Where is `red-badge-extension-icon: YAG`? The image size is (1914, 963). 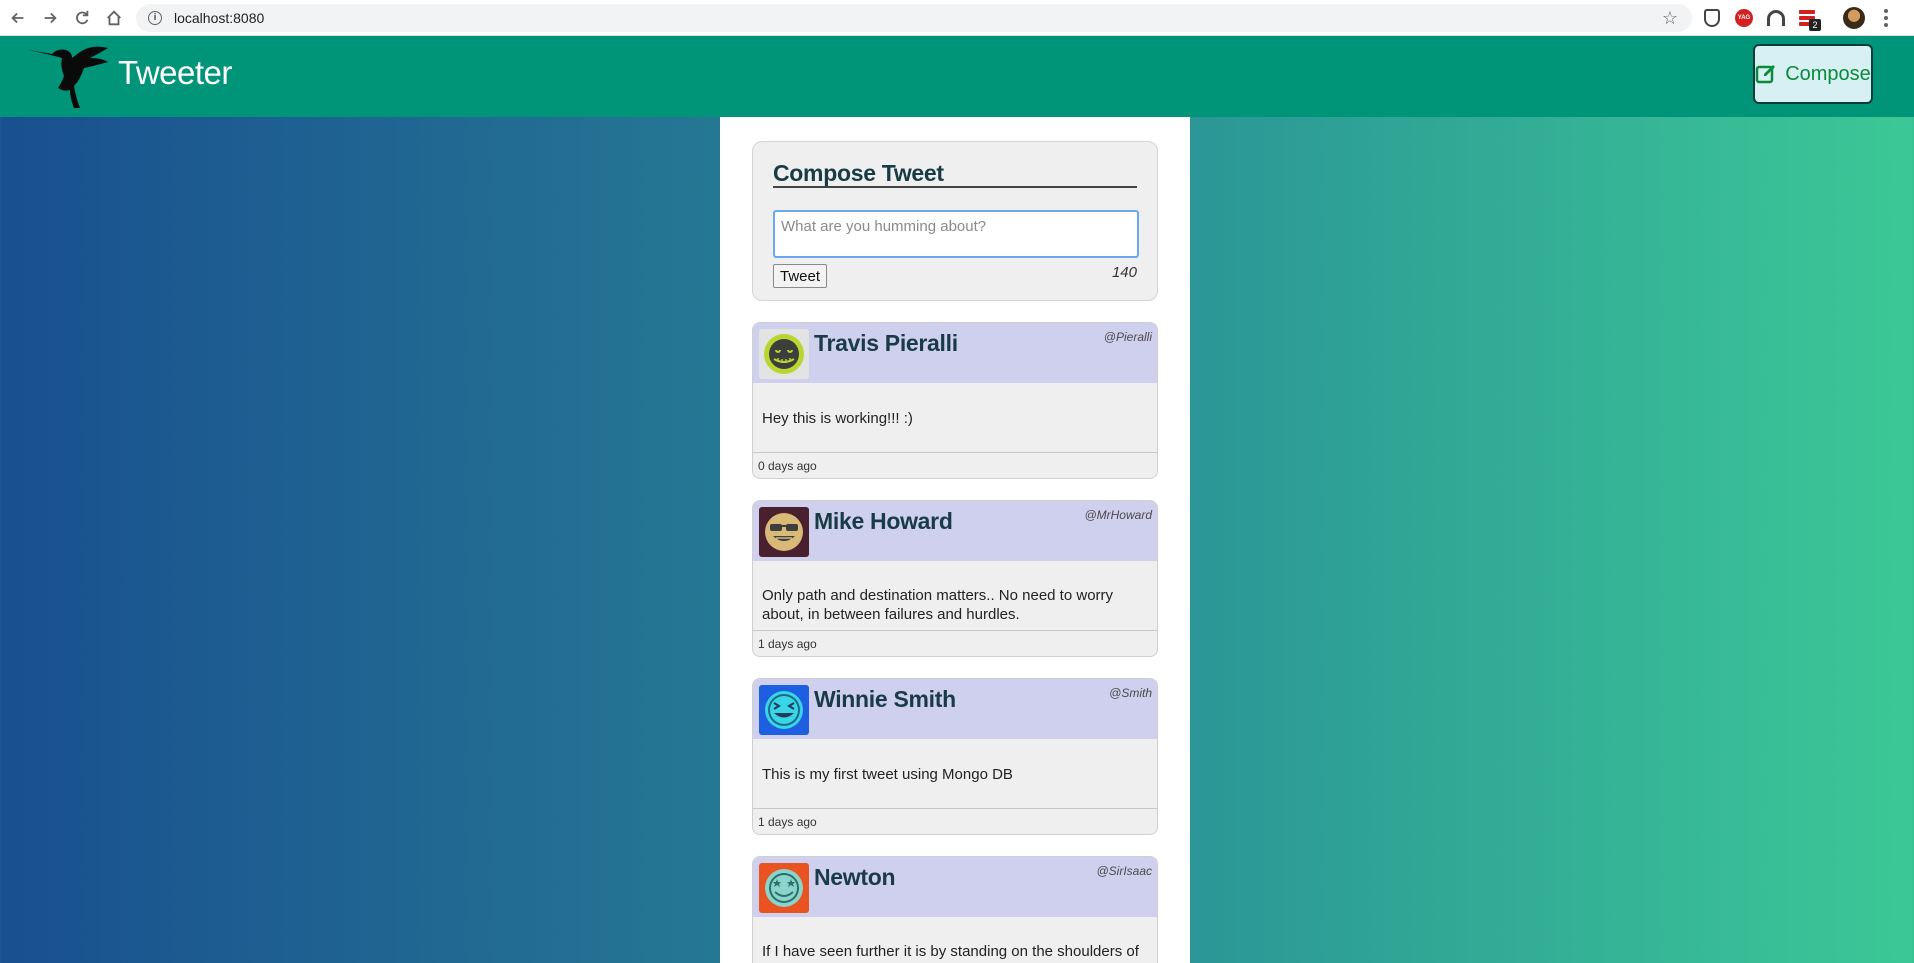
red-badge-extension-icon: YAG is located at coordinates (1744, 18).